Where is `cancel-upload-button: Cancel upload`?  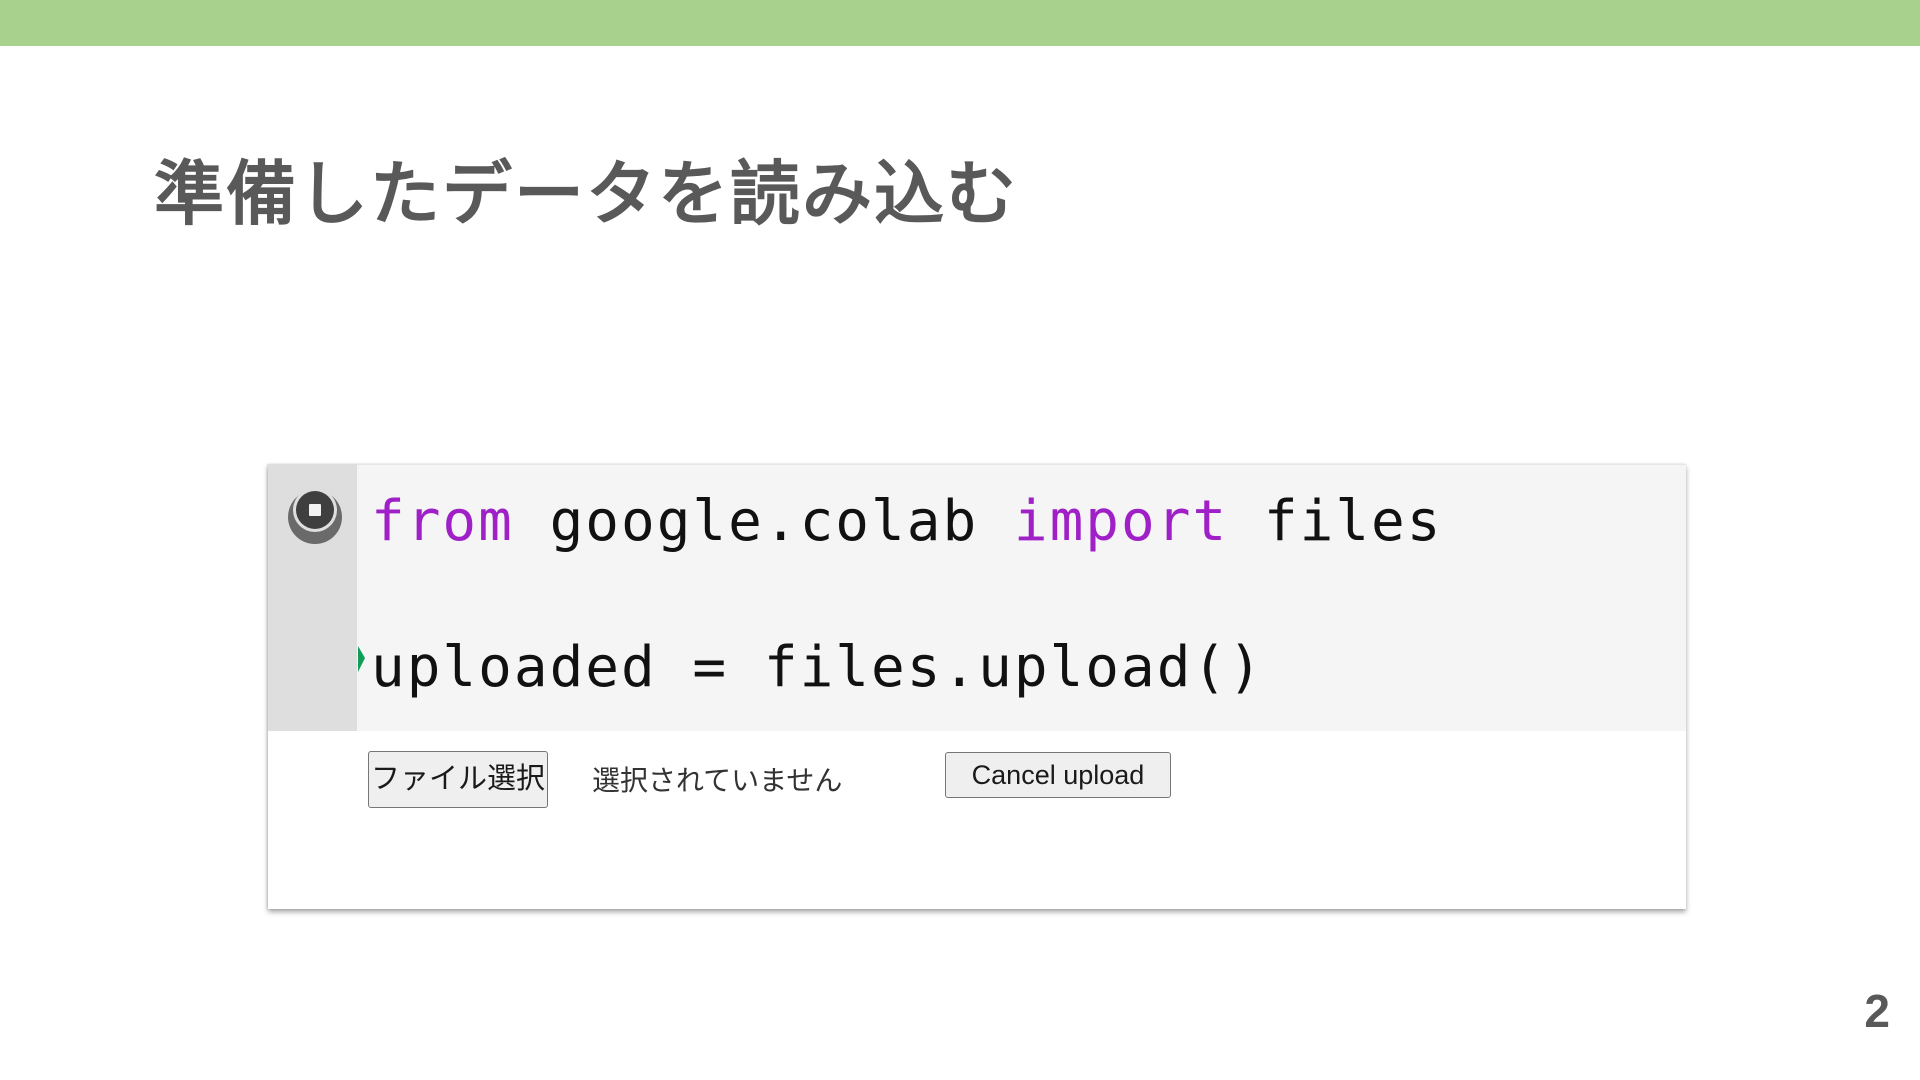
cancel-upload-button: Cancel upload is located at coordinates (1058, 775).